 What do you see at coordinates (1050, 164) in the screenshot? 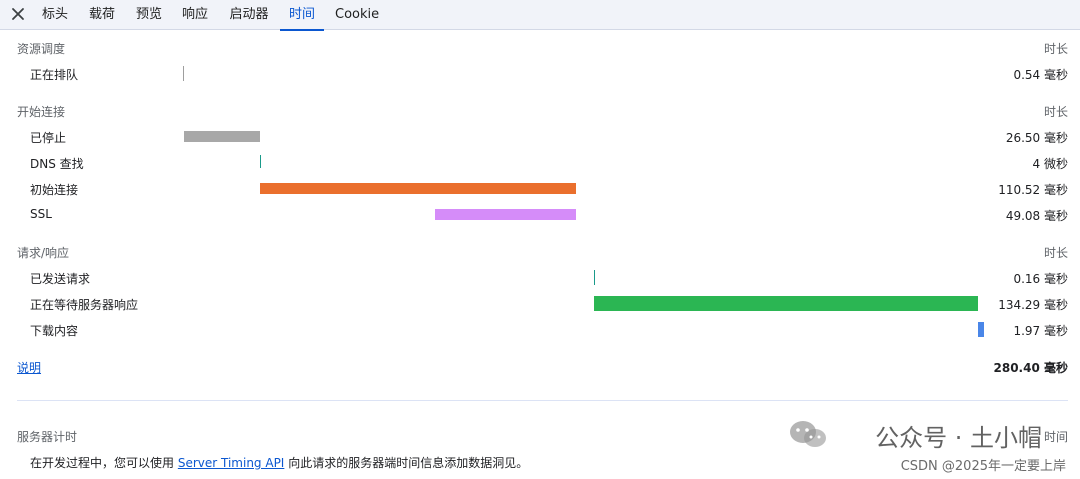
I see `row-value-dns: 4 微秒` at bounding box center [1050, 164].